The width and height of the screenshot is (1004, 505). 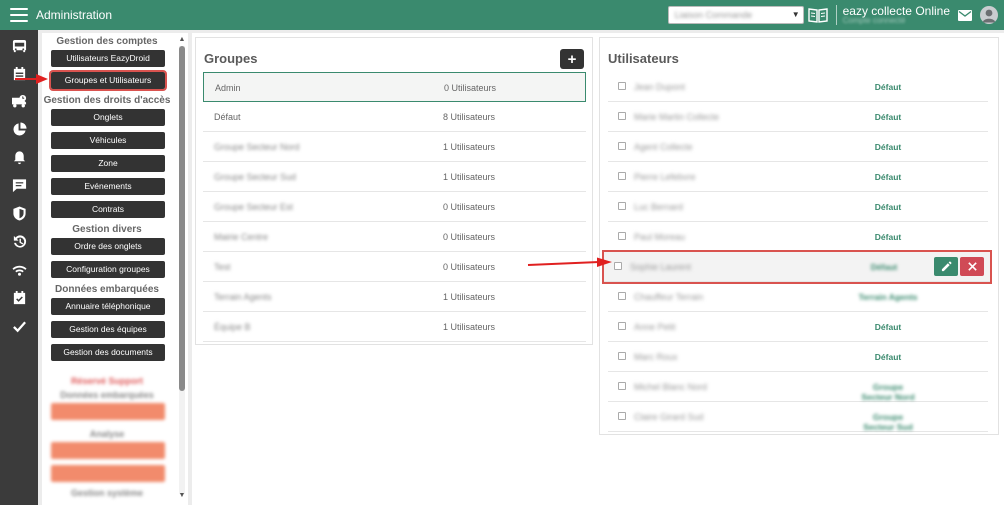 I want to click on group-row: Groupe Secteur Est 0 Utilisateurs, so click(x=394, y=207).